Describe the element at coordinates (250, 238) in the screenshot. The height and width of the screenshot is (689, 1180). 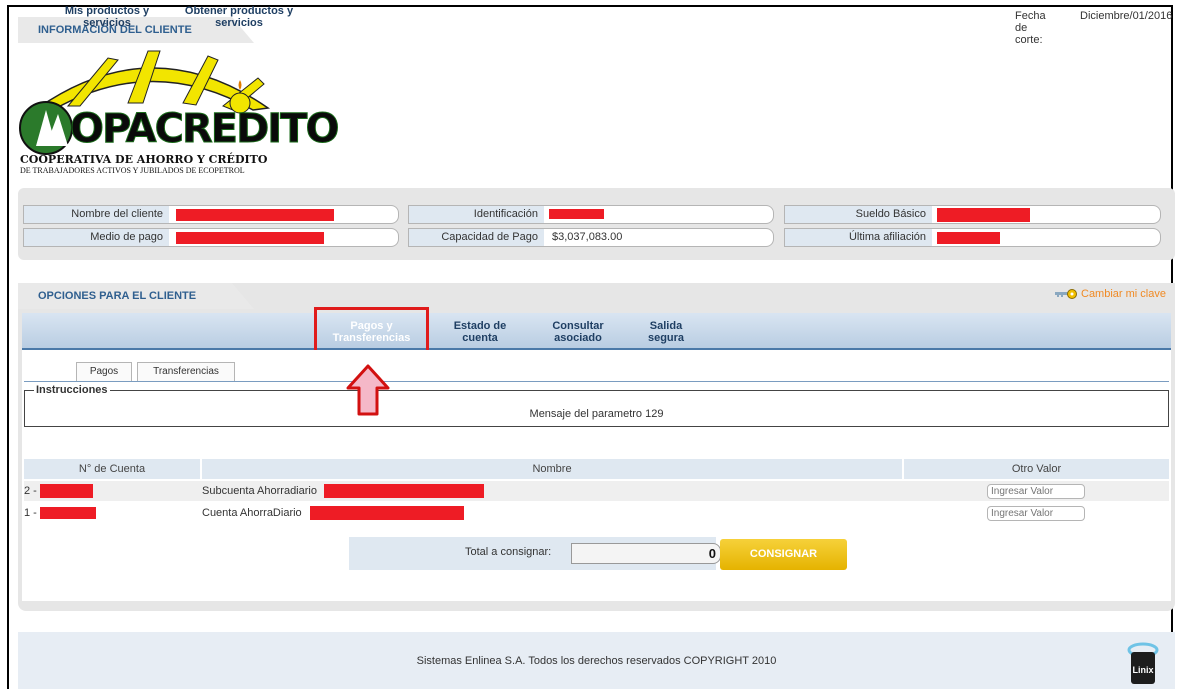
I see `redacted-payment-method` at that location.